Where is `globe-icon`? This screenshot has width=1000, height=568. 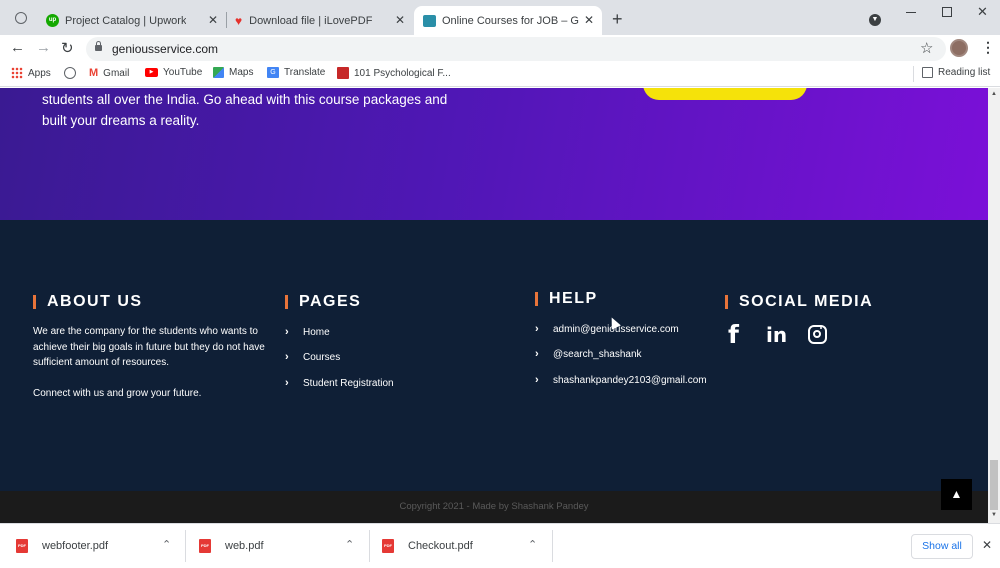 globe-icon is located at coordinates (70, 73).